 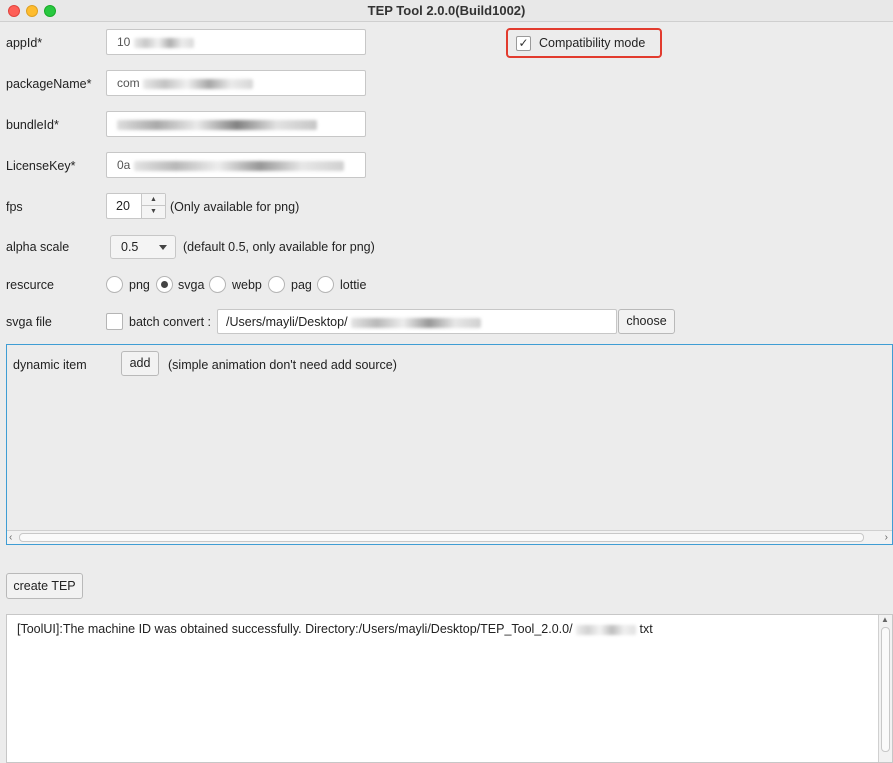 What do you see at coordinates (325, 284) in the screenshot?
I see `radio-lottie` at bounding box center [325, 284].